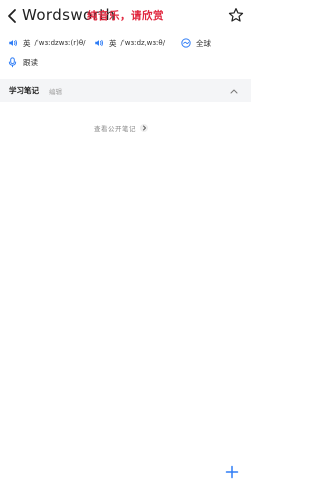 The width and height of the screenshot is (320, 499). What do you see at coordinates (203, 43) in the screenshot?
I see `pronunciation-global-label: 全球` at bounding box center [203, 43].